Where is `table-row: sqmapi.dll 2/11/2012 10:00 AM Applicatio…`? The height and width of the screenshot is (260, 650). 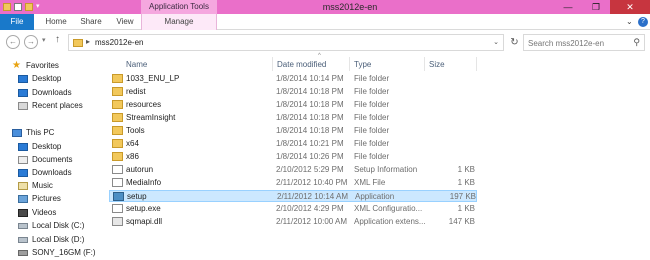
table-row: sqmapi.dll 2/11/2012 10:00 AM Applicatio… is located at coordinates (293, 222).